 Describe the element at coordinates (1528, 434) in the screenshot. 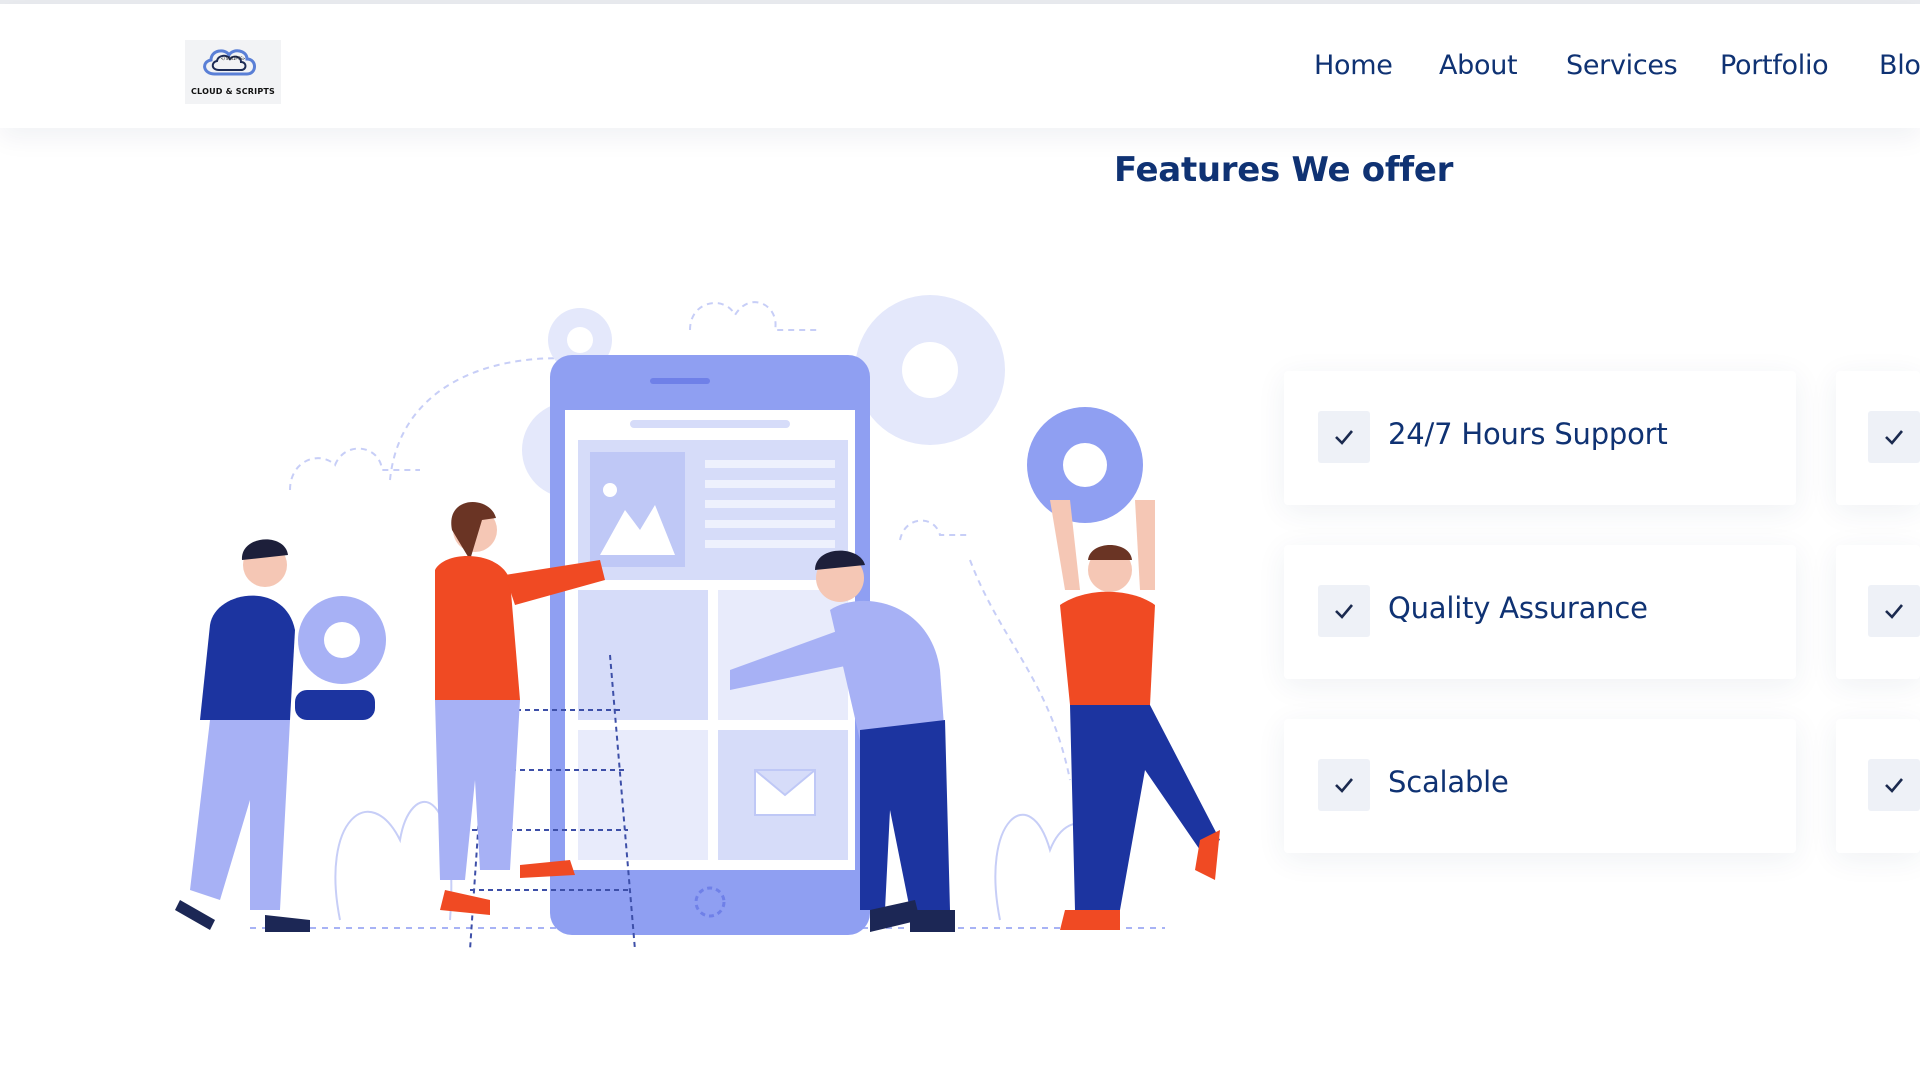

I see `feature-label: 24/7 Hours Support` at that location.